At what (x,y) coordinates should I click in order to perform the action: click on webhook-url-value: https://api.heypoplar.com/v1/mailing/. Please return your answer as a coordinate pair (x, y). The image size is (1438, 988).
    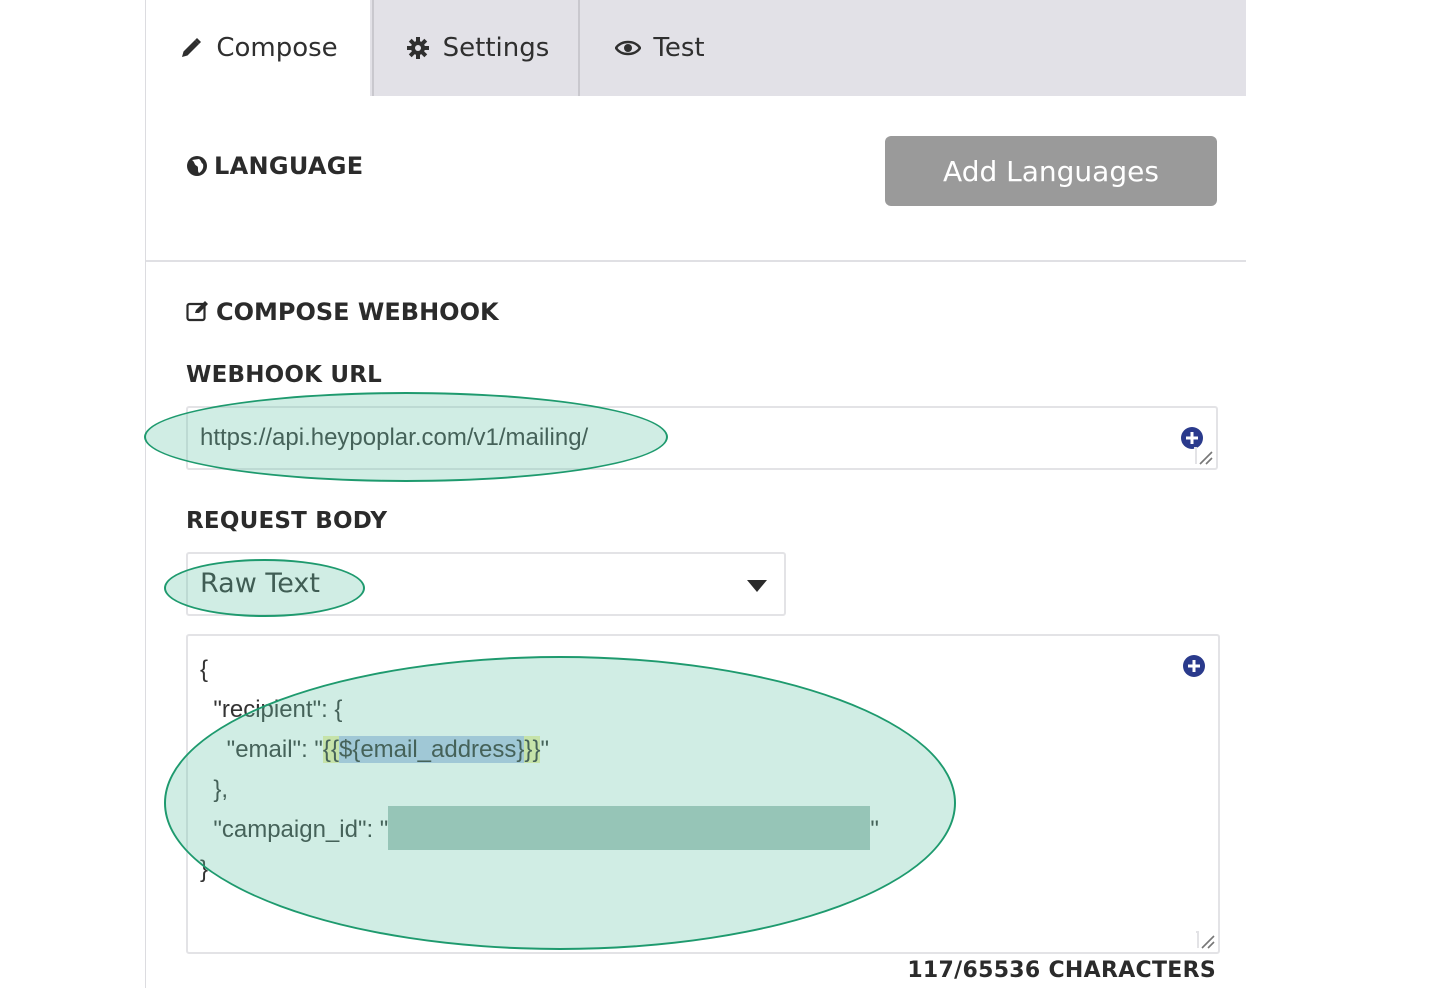
    Looking at the image, I should click on (394, 437).